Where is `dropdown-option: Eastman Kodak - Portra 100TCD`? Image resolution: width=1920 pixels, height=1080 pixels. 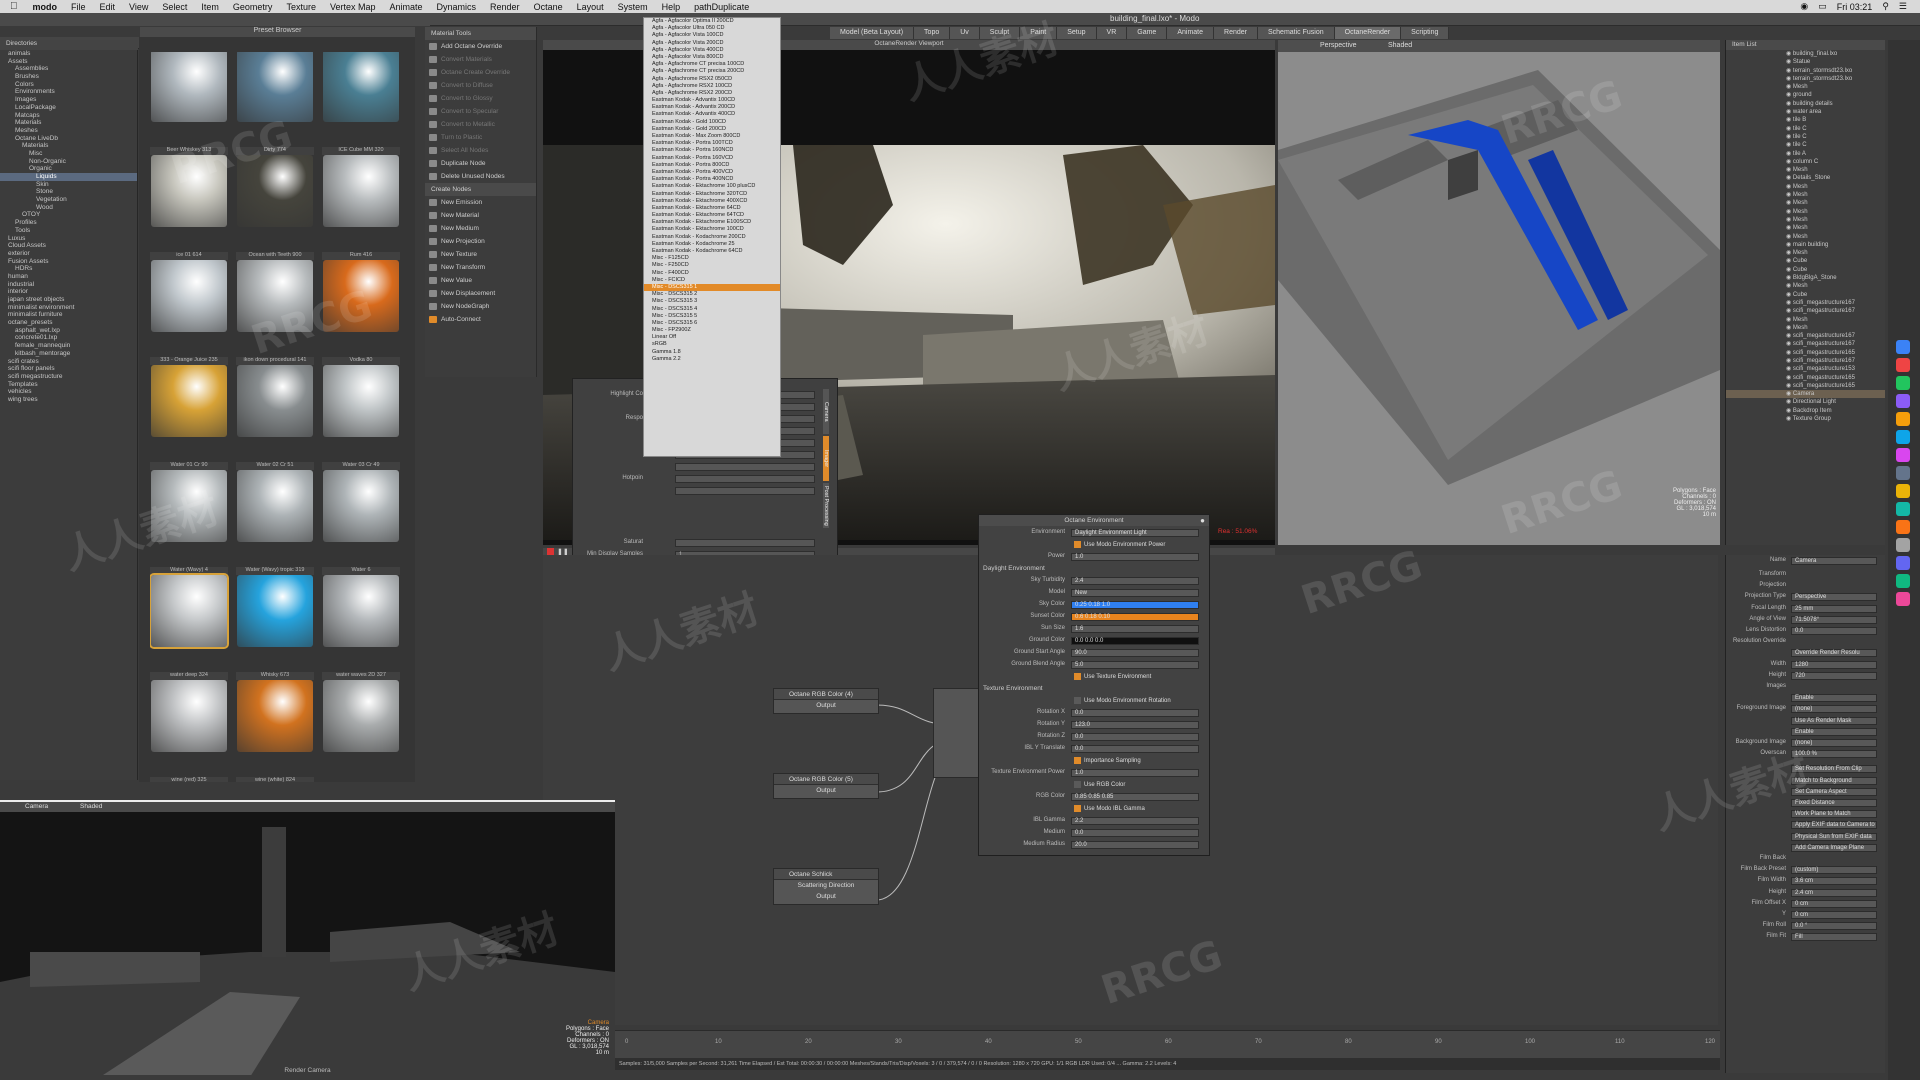 dropdown-option: Eastman Kodak - Portra 100TCD is located at coordinates (712, 143).